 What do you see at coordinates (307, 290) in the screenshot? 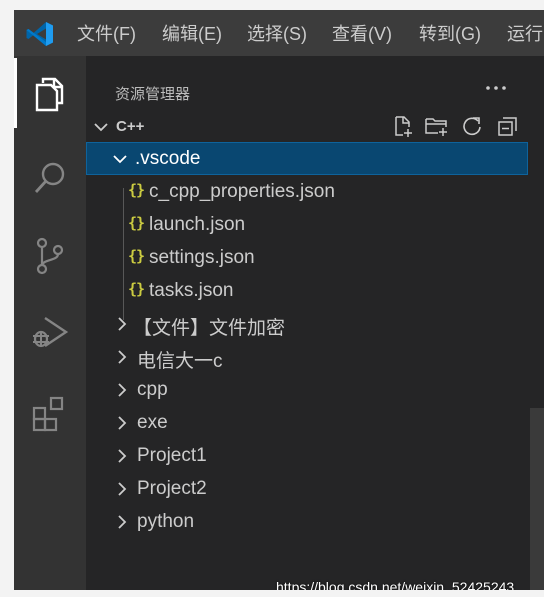
I see `tree-file-tasks: {} tasks.json` at bounding box center [307, 290].